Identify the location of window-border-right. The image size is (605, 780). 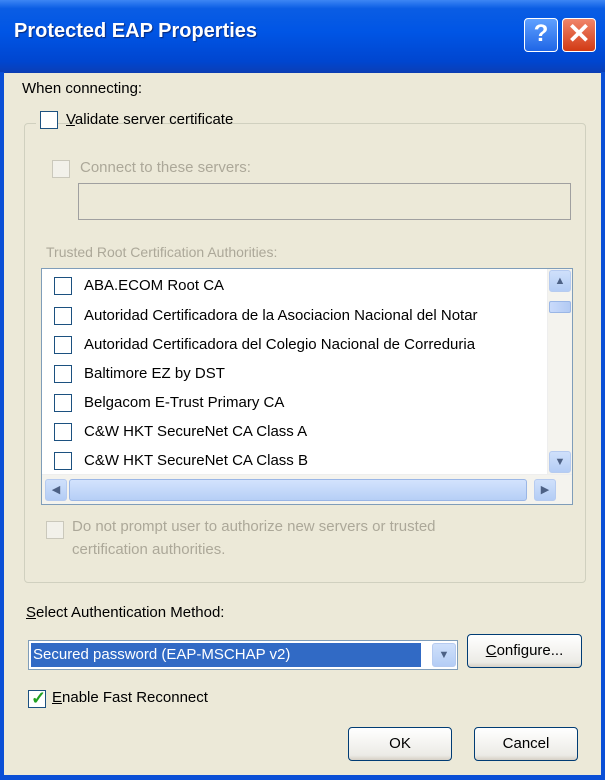
(603, 426).